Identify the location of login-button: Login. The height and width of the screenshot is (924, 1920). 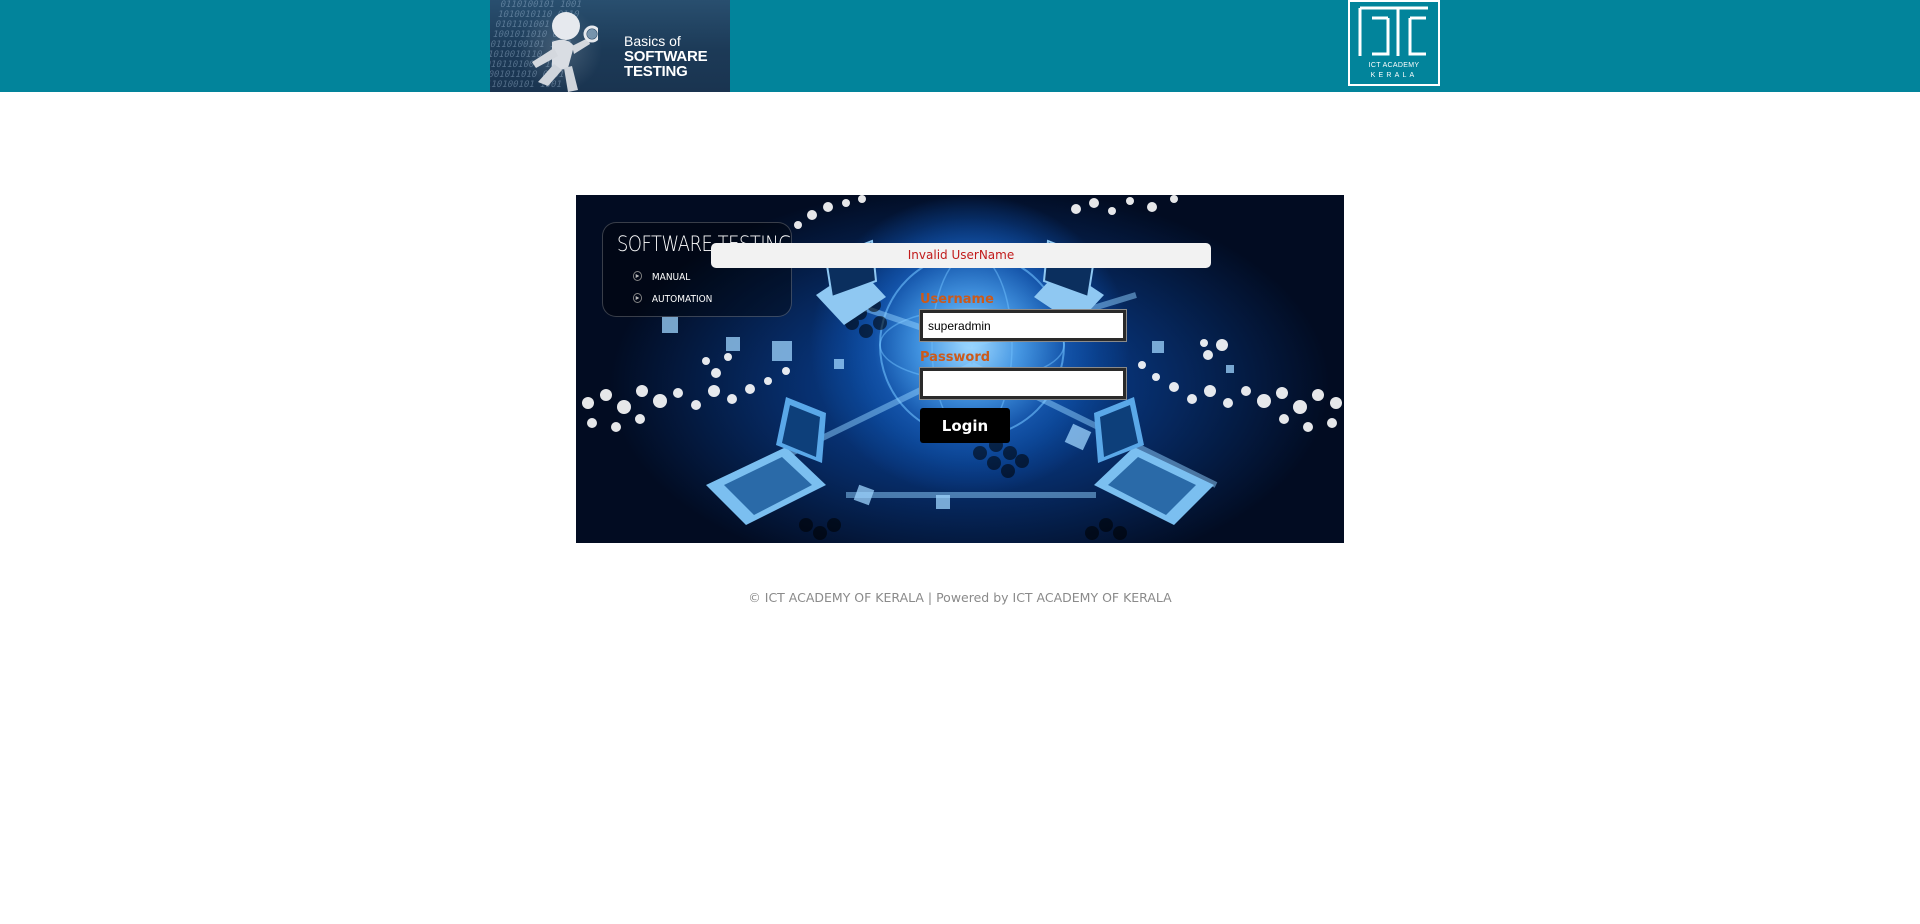
(965, 425).